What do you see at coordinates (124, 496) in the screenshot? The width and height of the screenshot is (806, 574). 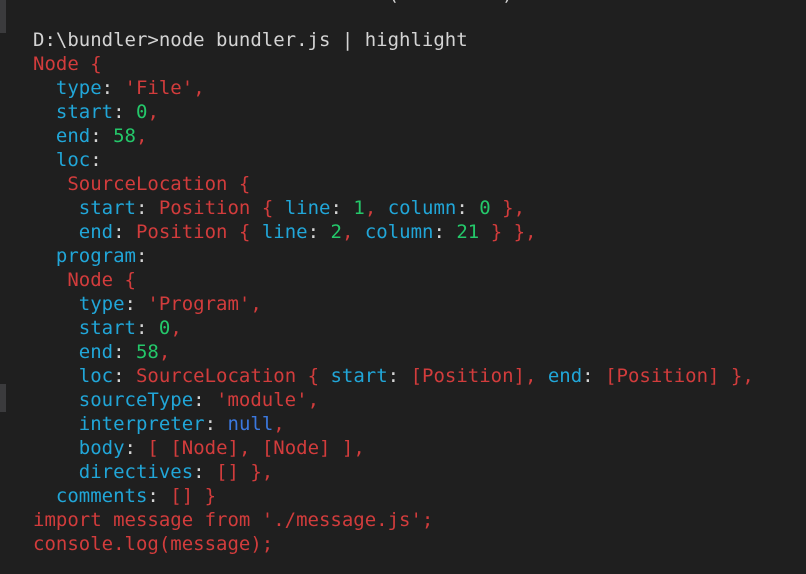 I see `output-line-comments: comments: [] }` at bounding box center [124, 496].